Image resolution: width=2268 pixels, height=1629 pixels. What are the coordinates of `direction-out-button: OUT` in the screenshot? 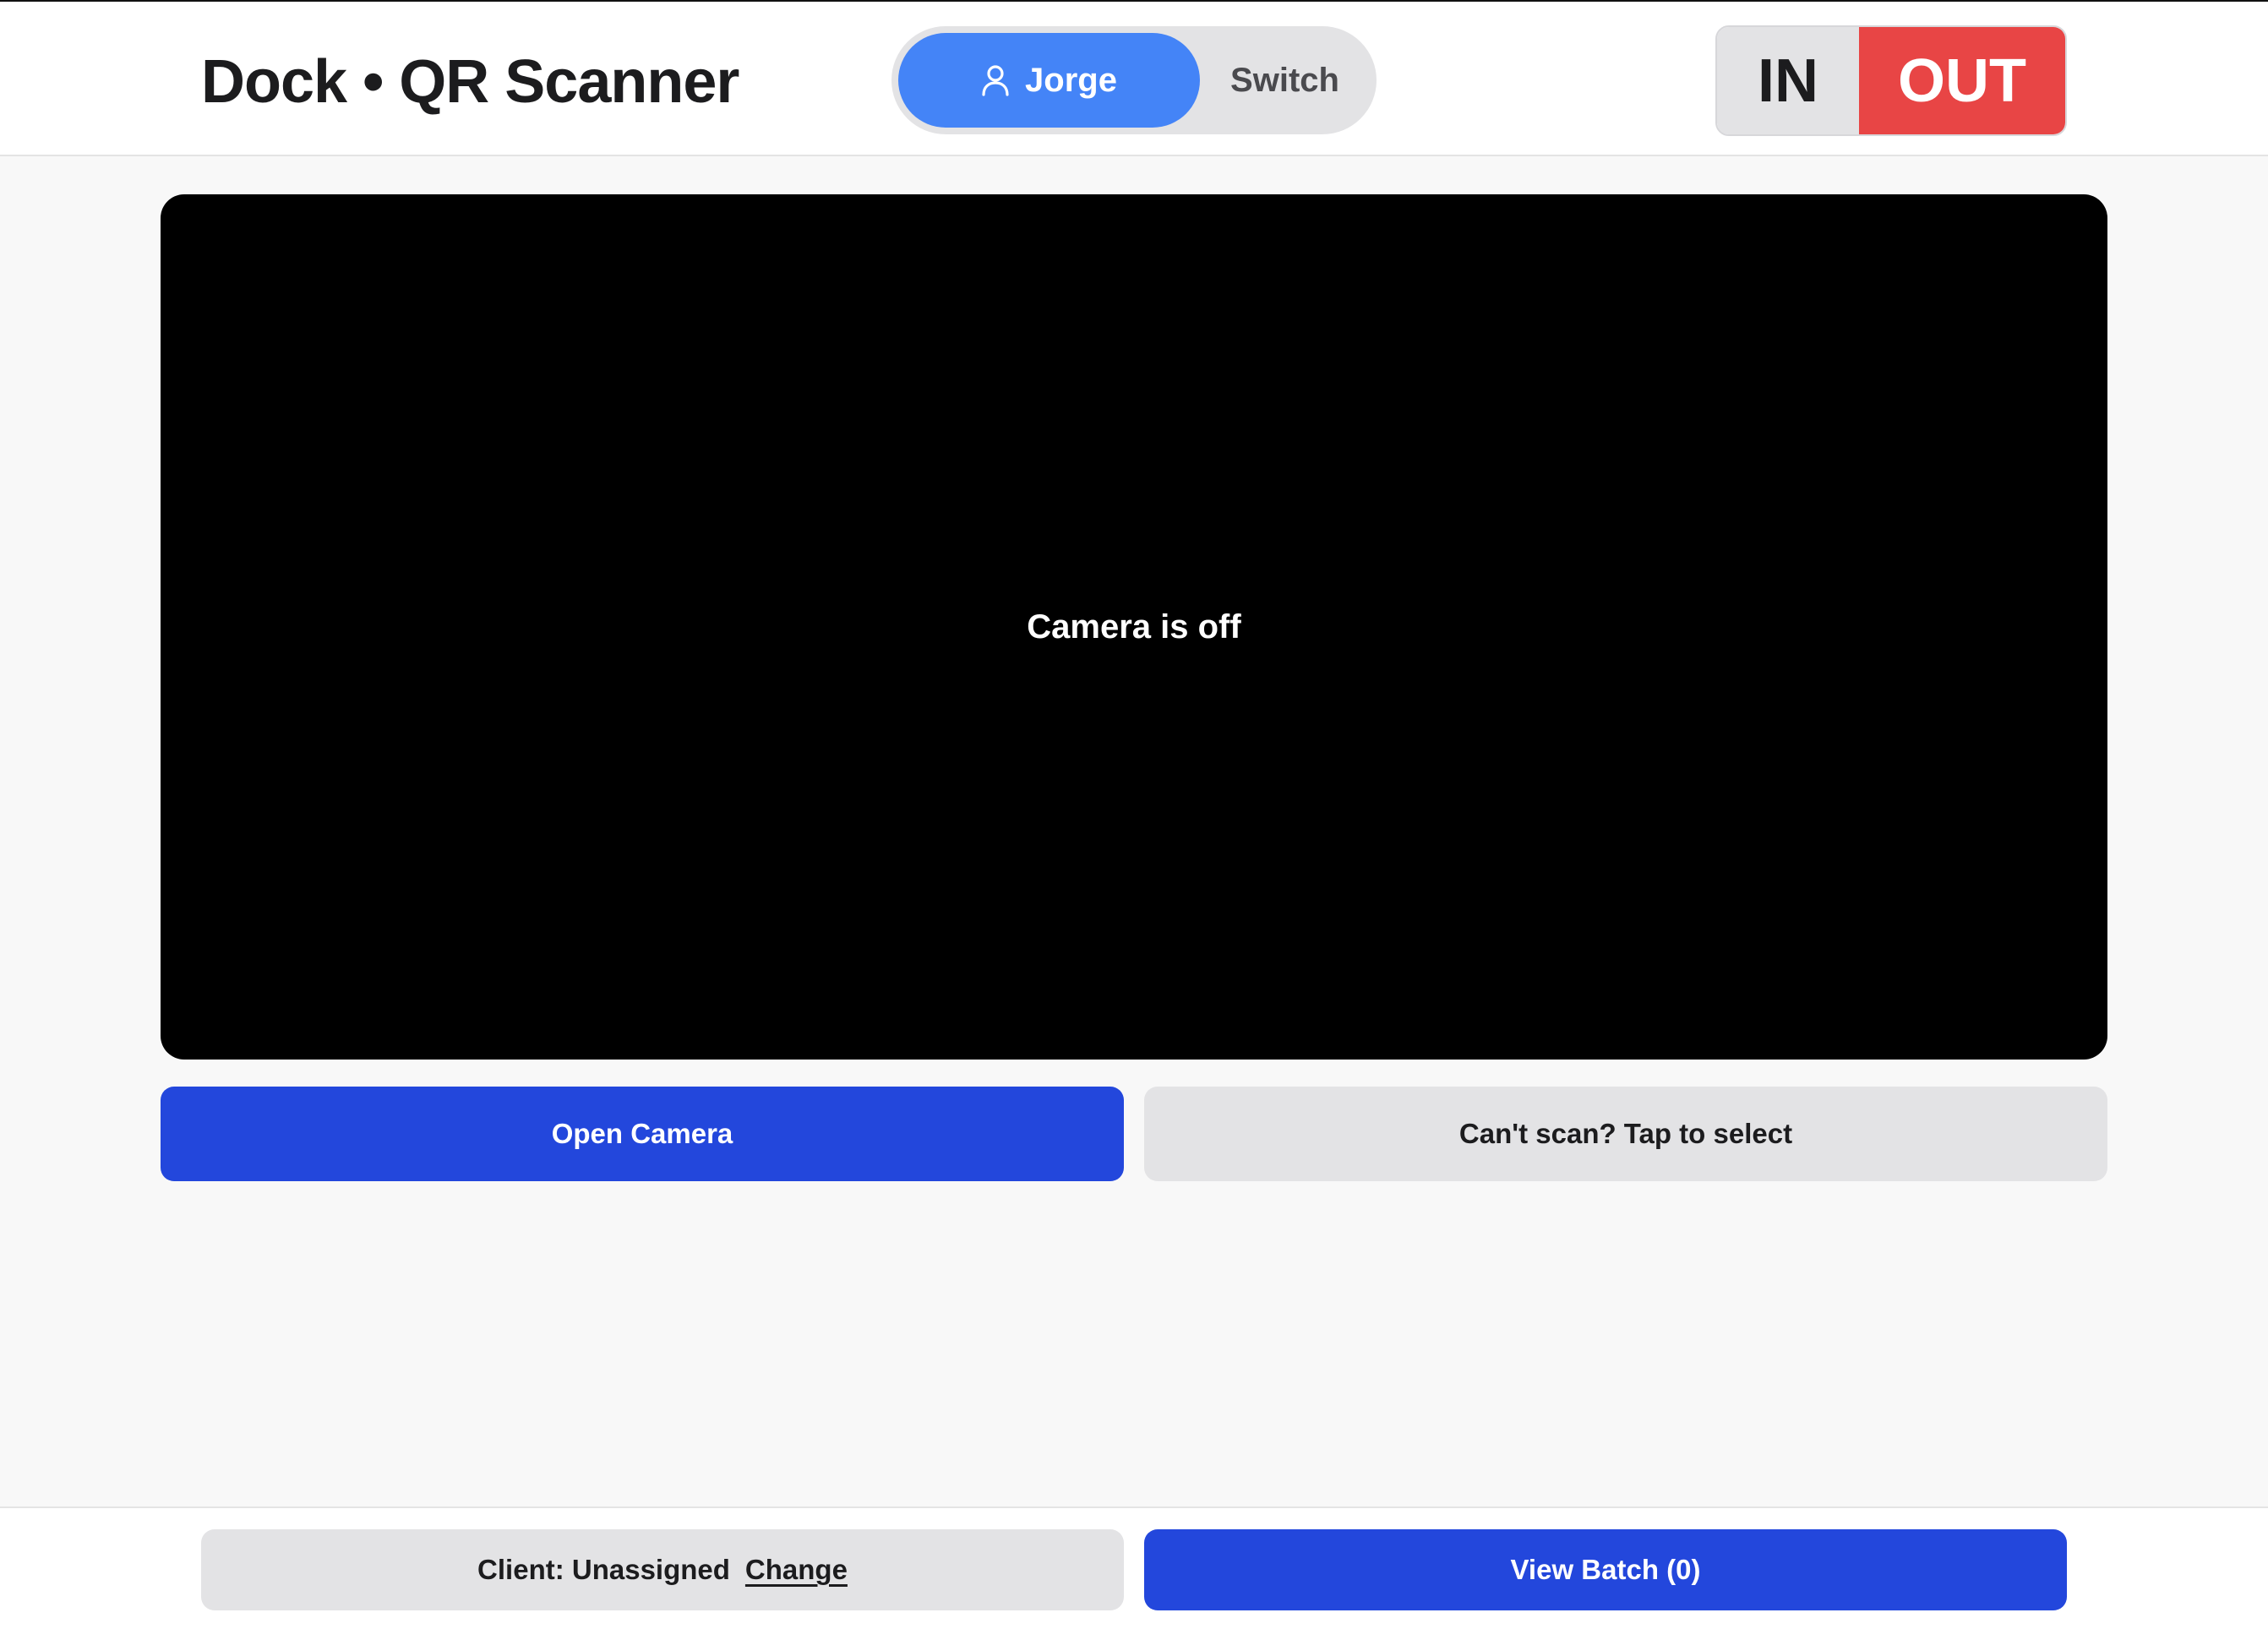 It's located at (1962, 80).